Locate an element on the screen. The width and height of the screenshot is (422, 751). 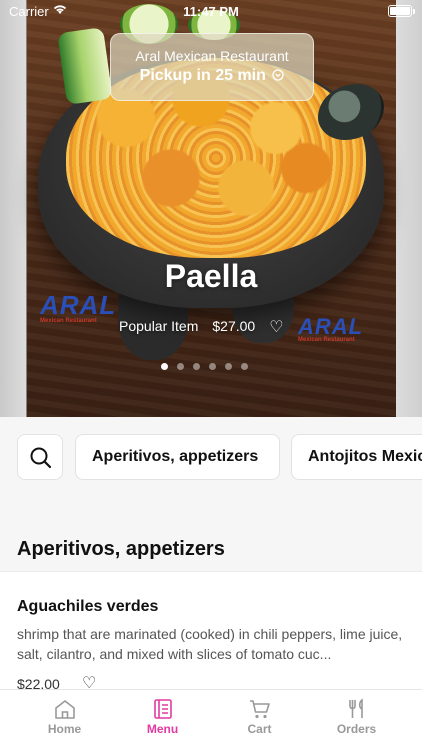
clock: 11:47 PM is located at coordinates (211, 11).